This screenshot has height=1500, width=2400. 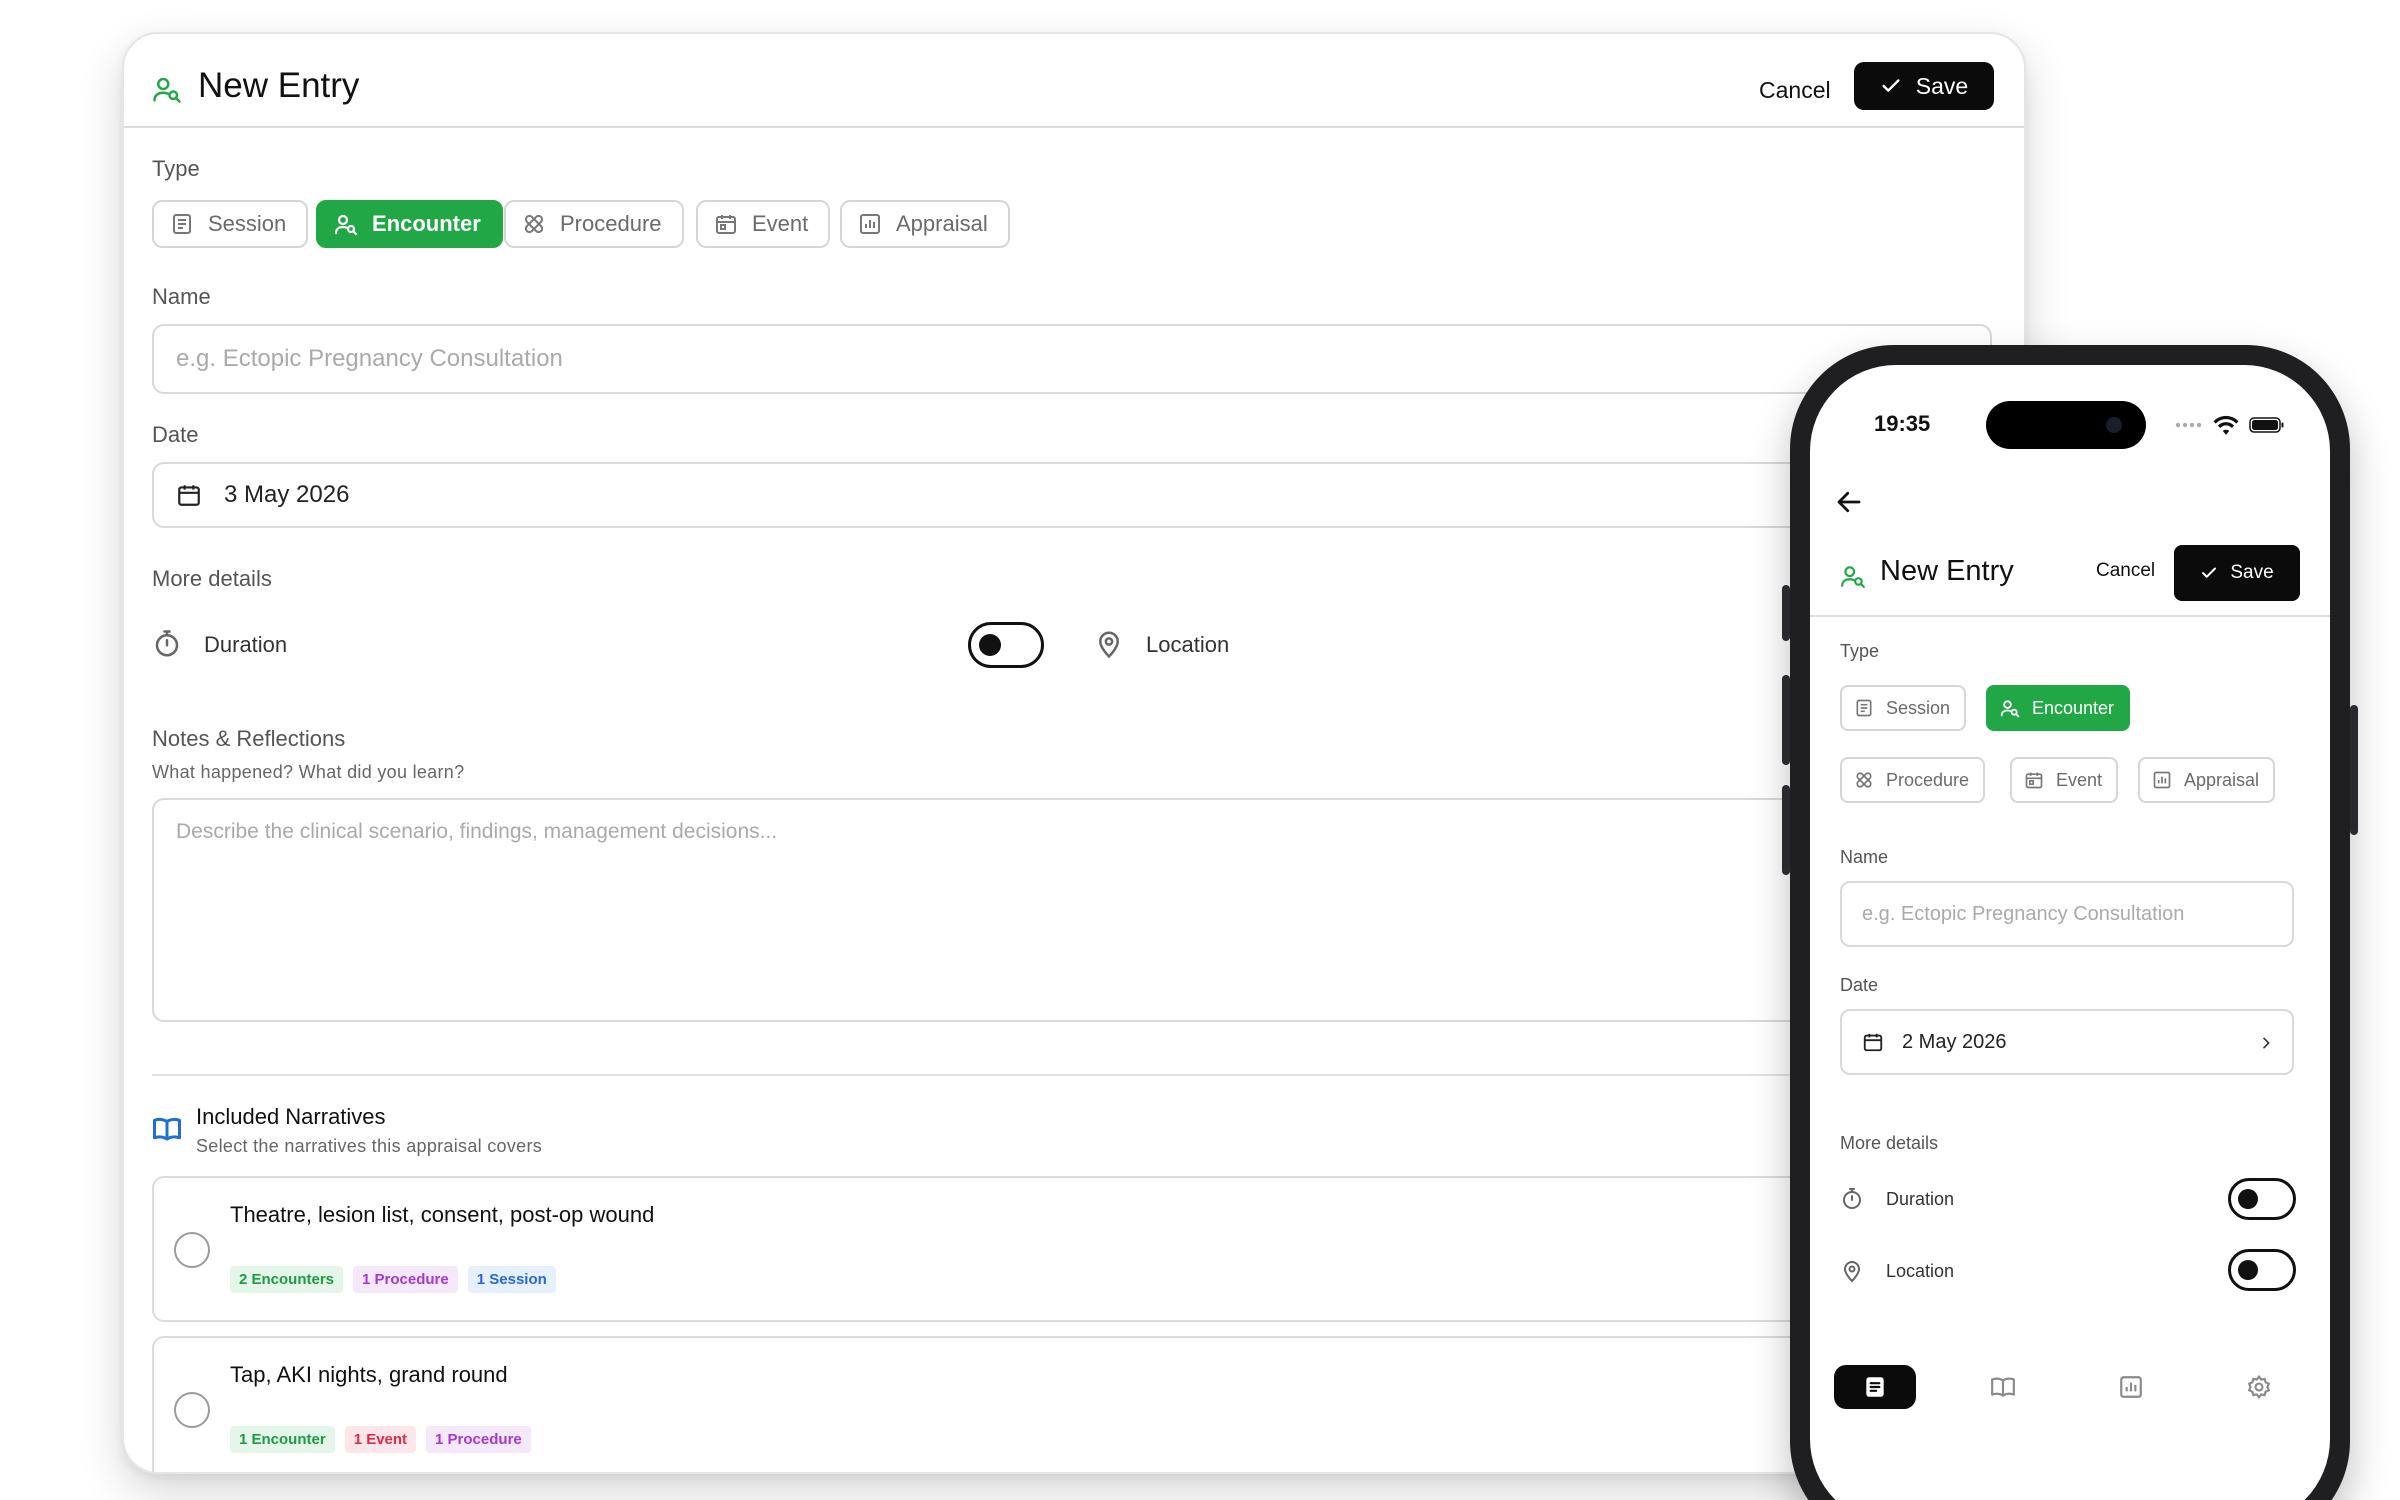 What do you see at coordinates (1006, 645) in the screenshot?
I see `duration-toggle` at bounding box center [1006, 645].